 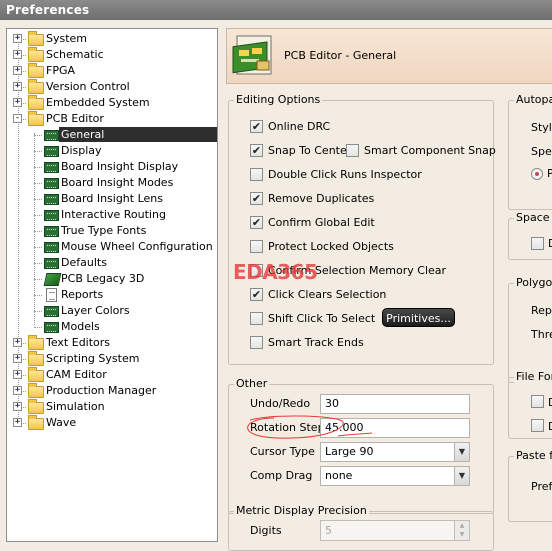 I want to click on tree-item-board-insight-modes: Board Insight Modes, so click(x=112, y=183).